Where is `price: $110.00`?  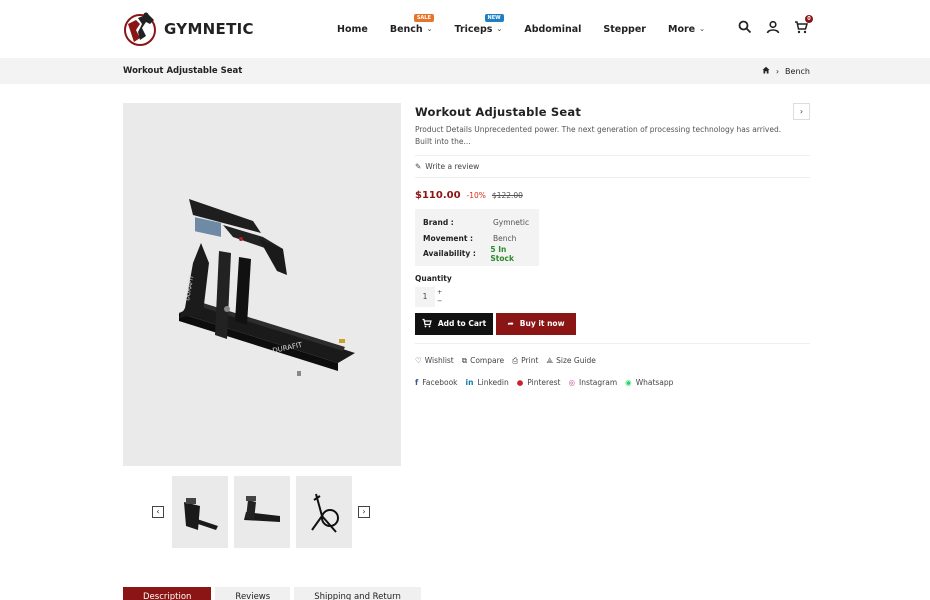 price: $110.00 is located at coordinates (438, 195).